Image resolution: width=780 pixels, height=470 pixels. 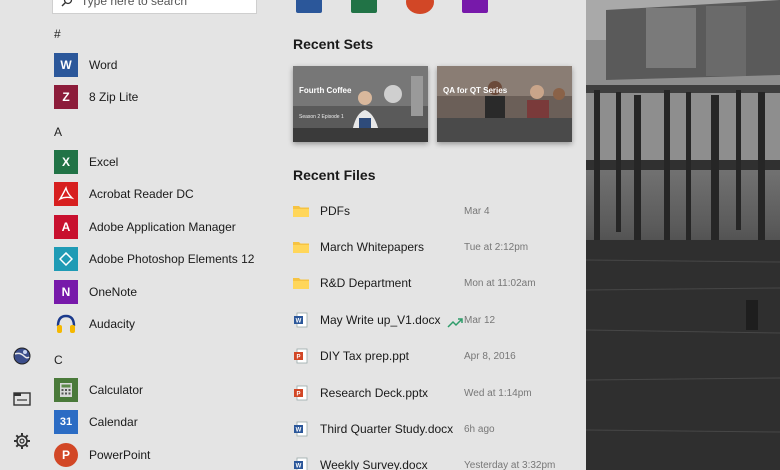 What do you see at coordinates (454, 321) in the screenshot?
I see `trending-icon` at bounding box center [454, 321].